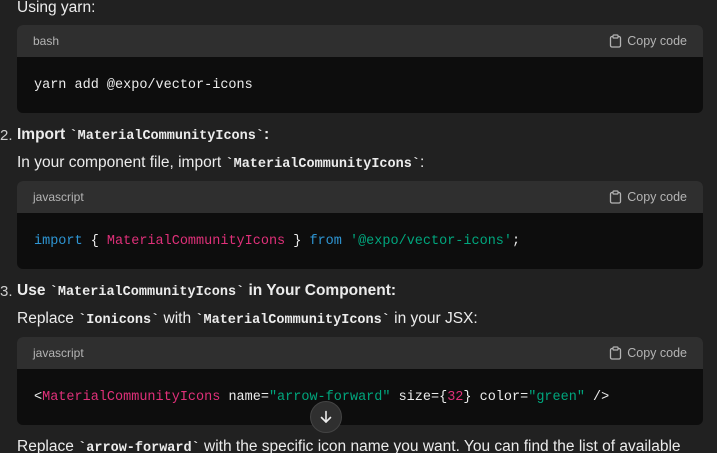  I want to click on code-punct: <, so click(38, 397).